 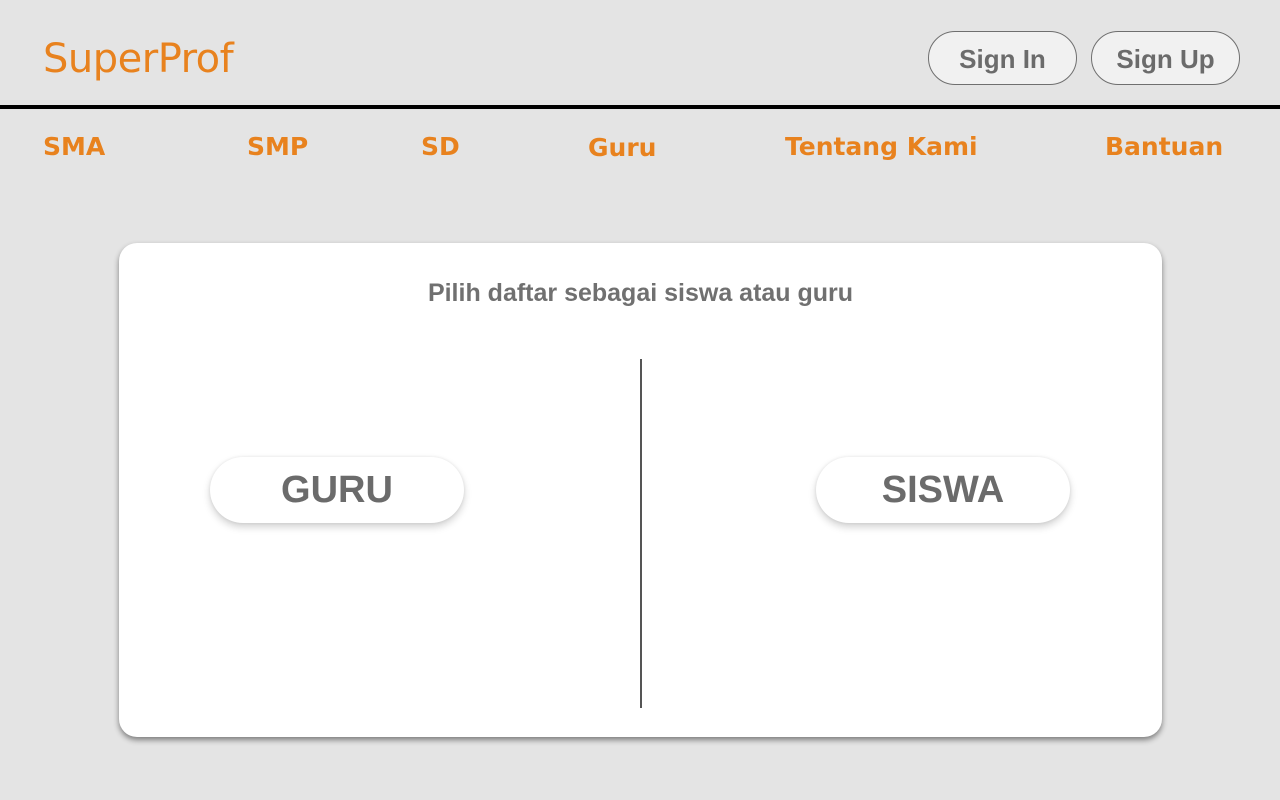 I want to click on logo: SuperProf, so click(x=138, y=59).